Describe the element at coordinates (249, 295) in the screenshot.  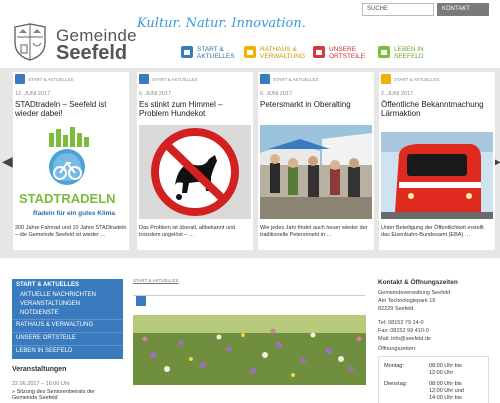
I see `divider` at that location.